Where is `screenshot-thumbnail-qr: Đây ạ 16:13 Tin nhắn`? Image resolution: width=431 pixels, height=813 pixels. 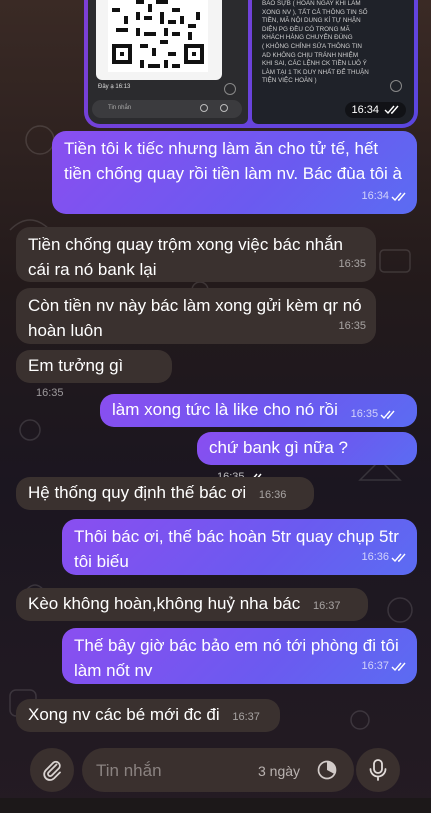 screenshot-thumbnail-qr: Đây ạ 16:13 Tin nhắn is located at coordinates (168, 62).